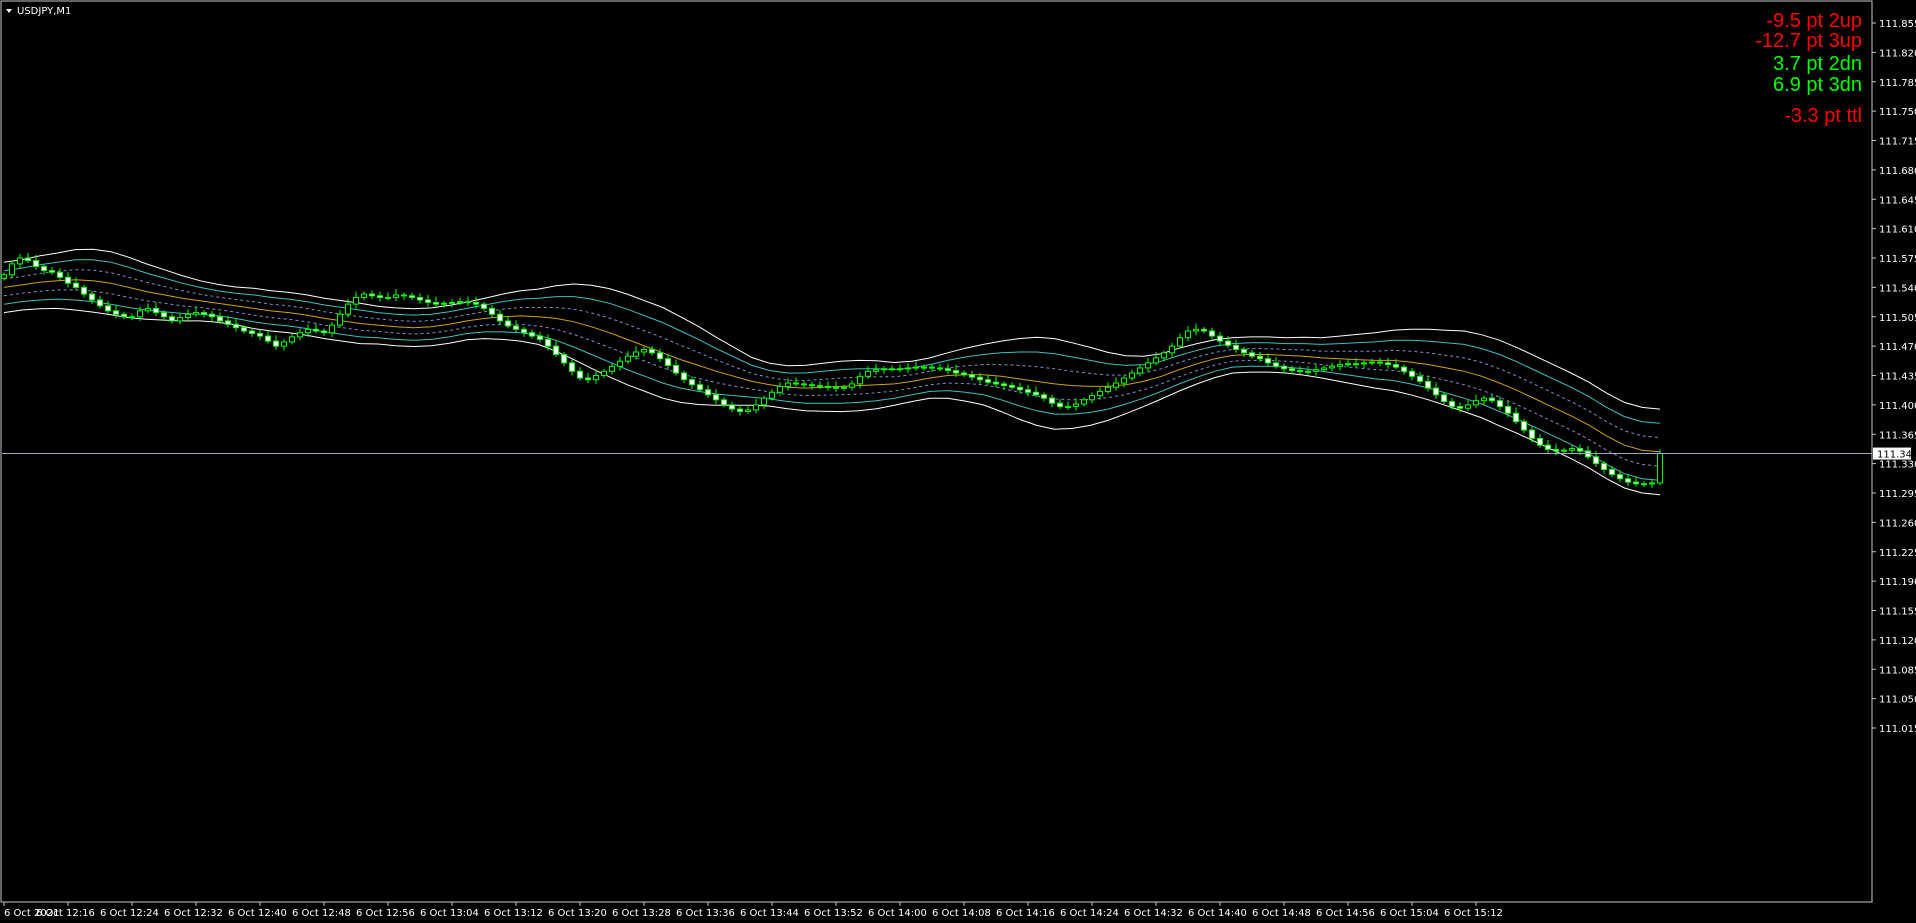 The height and width of the screenshot is (923, 1916). Describe the element at coordinates (1817, 64) in the screenshot. I see `indicator-2dn: 3.7 pt 2dn` at that location.